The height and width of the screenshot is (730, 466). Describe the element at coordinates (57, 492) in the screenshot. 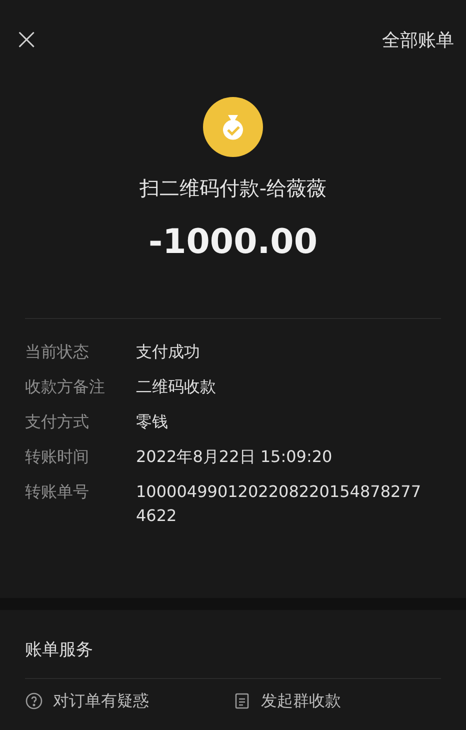

I see `detail-label: 转账单号` at that location.